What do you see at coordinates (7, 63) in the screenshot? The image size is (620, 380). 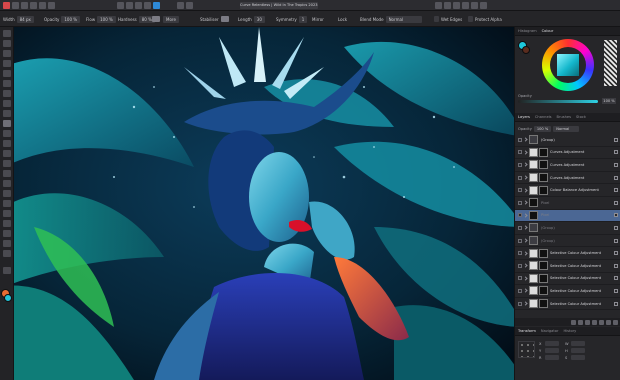 I see `selection-brush-icon` at bounding box center [7, 63].